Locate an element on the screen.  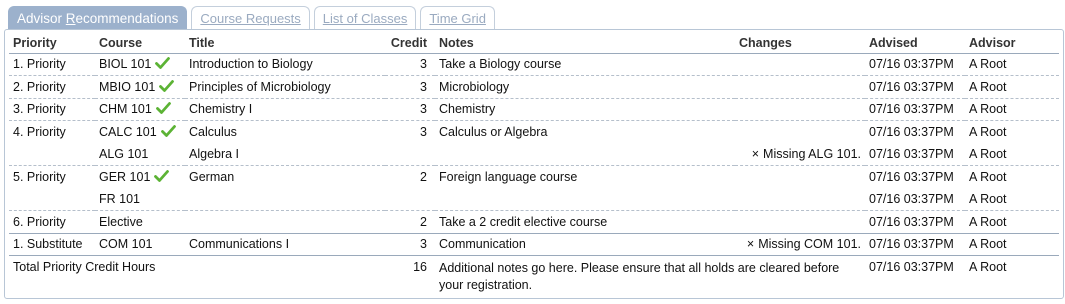
col-course: Course is located at coordinates (140, 44).